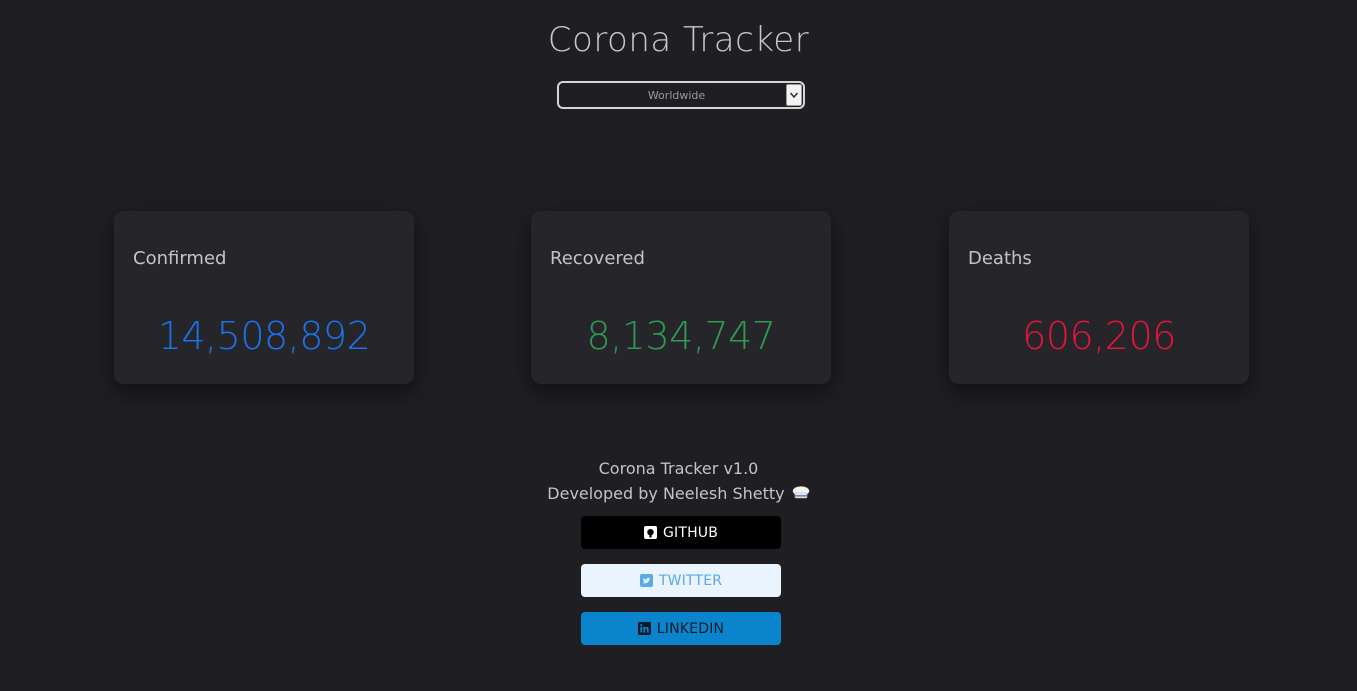 The height and width of the screenshot is (691, 1357). I want to click on confirmed-value: 14,508,892, so click(264, 336).